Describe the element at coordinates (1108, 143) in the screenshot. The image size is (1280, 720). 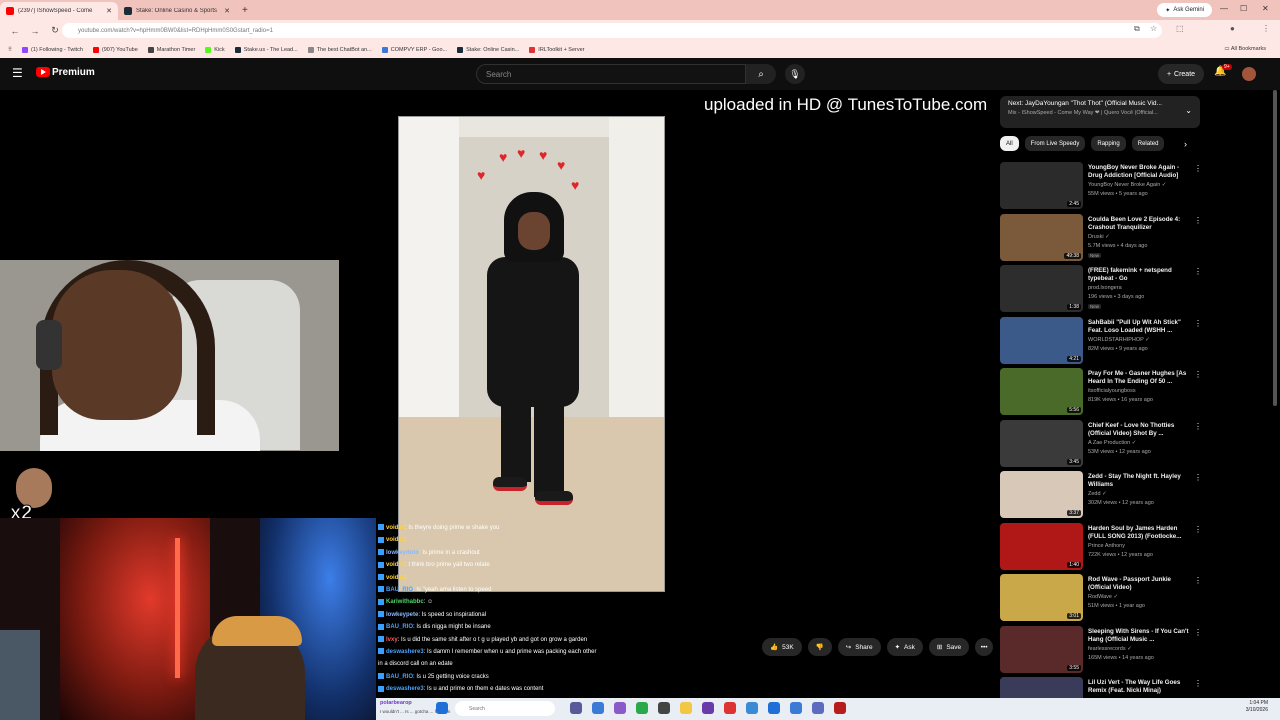
I see `chip-rapping: Rapping` at that location.